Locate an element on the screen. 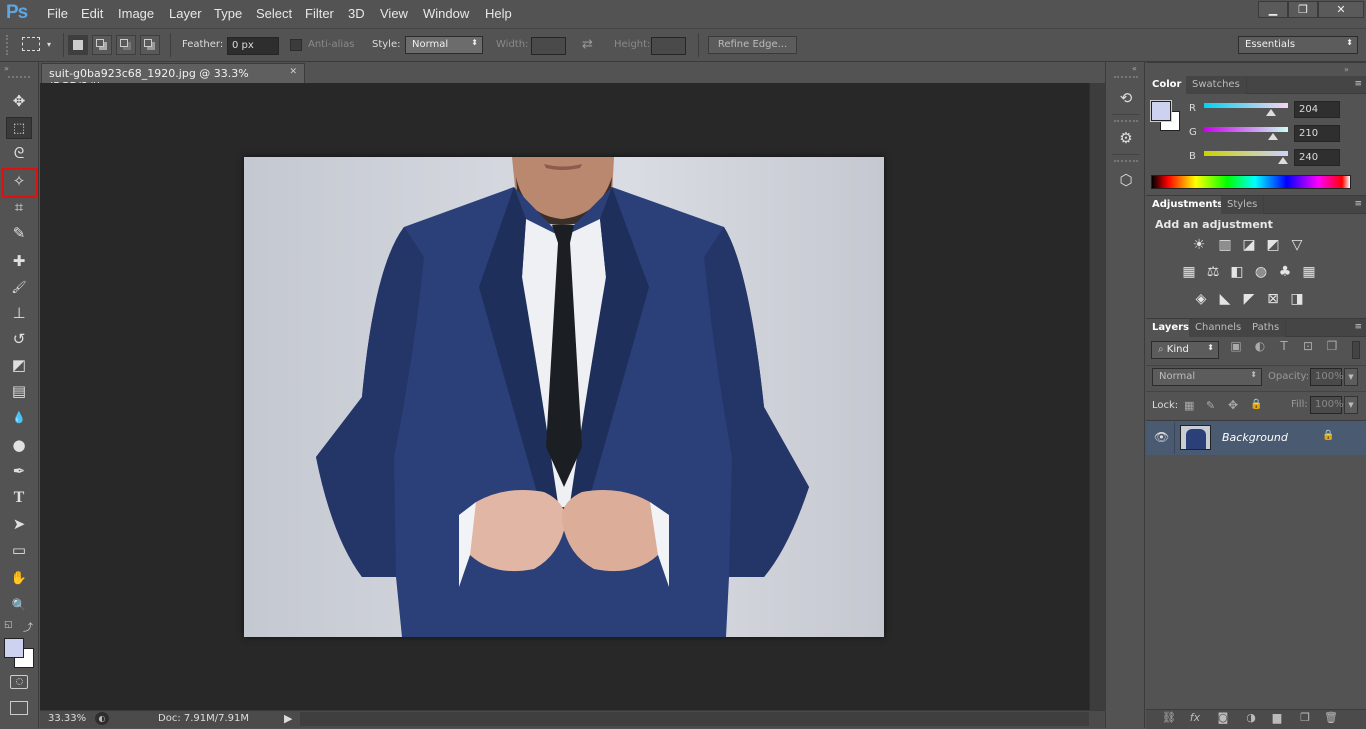 Image resolution: width=1366 pixels, height=729 pixels. adjustment-filter-icon: ◐ is located at coordinates (1260, 347).